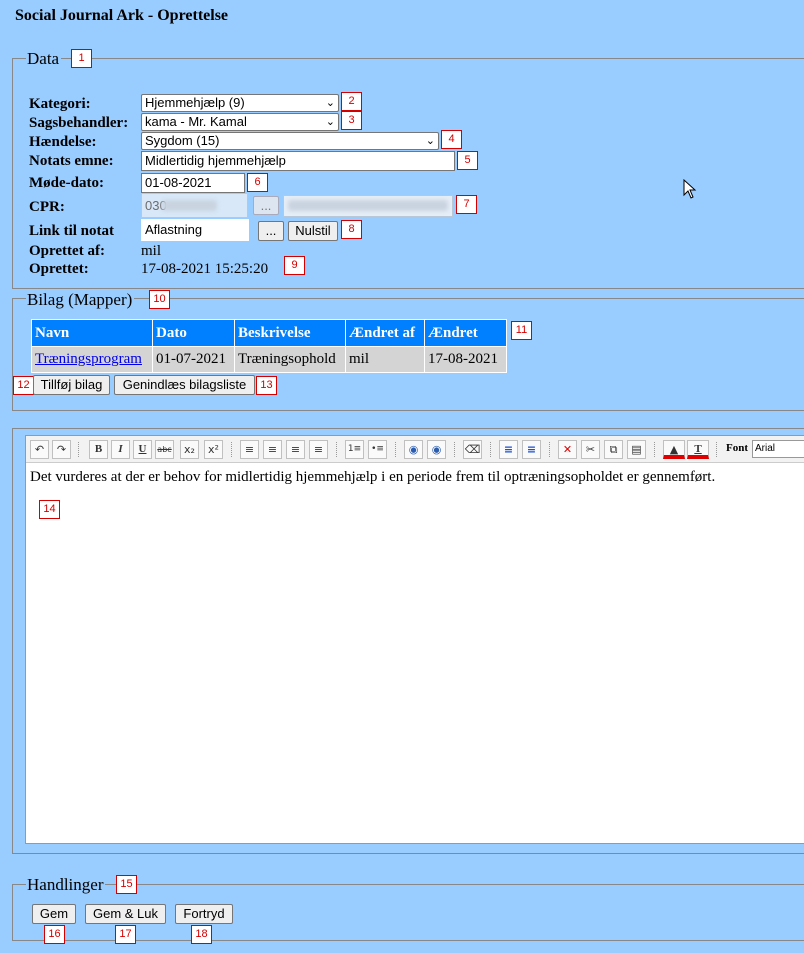  What do you see at coordinates (351, 101) in the screenshot?
I see `badge-2: 2` at bounding box center [351, 101].